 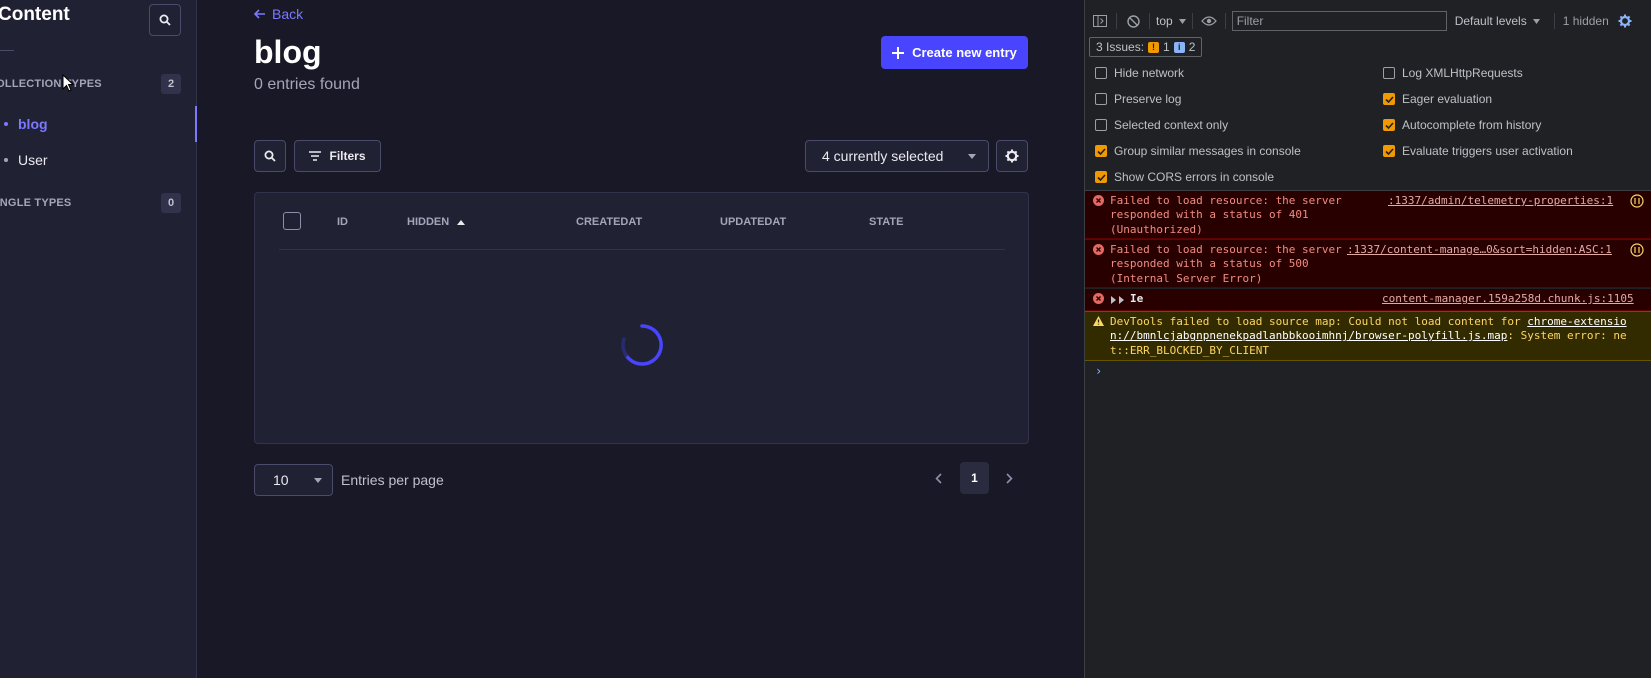 What do you see at coordinates (90, 203) in the screenshot?
I see `single-types-section: SINGLE TYPES 0` at bounding box center [90, 203].